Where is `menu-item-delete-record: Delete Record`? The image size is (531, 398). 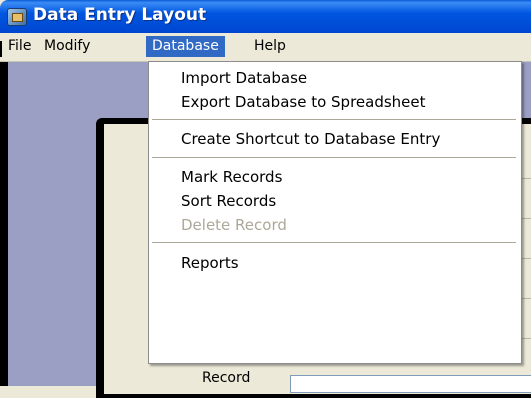 menu-item-delete-record: Delete Record is located at coordinates (335, 225).